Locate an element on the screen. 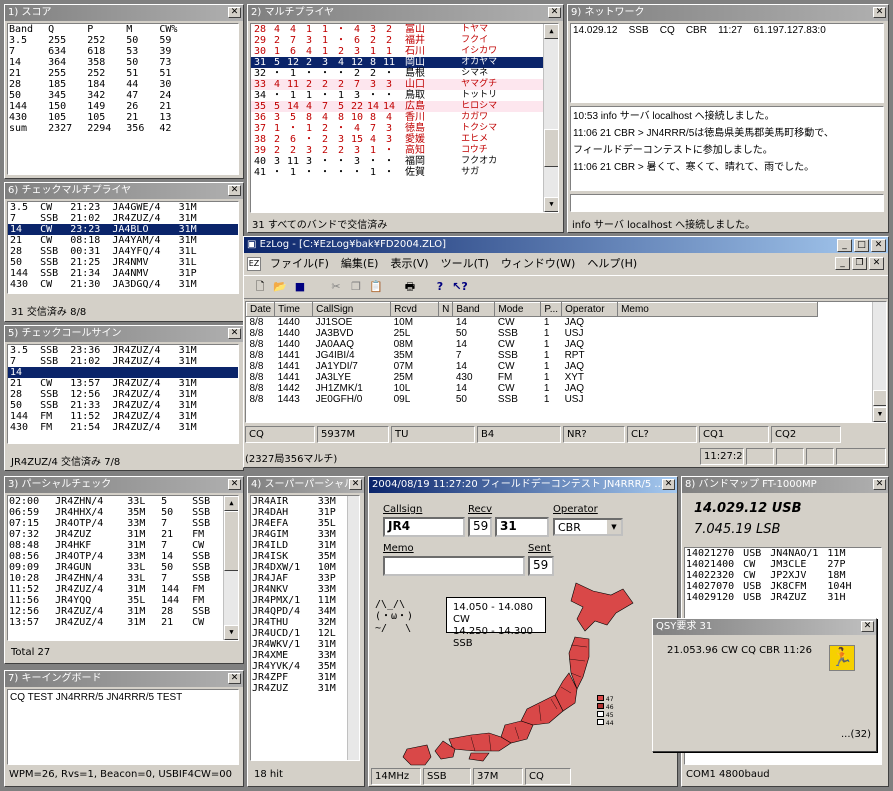 The height and width of the screenshot is (791, 893). menu-item: 表示(V) is located at coordinates (409, 263).